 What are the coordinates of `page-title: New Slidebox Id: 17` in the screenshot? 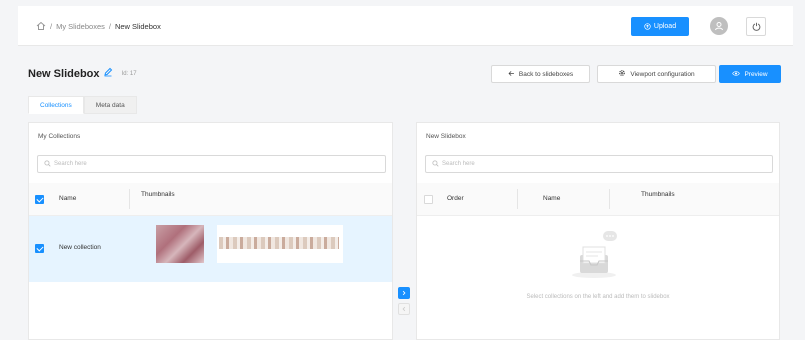 It's located at (82, 73).